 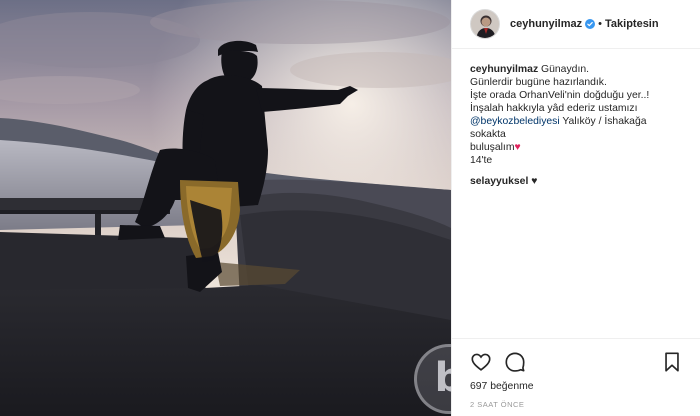 What do you see at coordinates (538, 82) in the screenshot?
I see `caption-line-2: Günlerdir bugüne hazırlandık.` at bounding box center [538, 82].